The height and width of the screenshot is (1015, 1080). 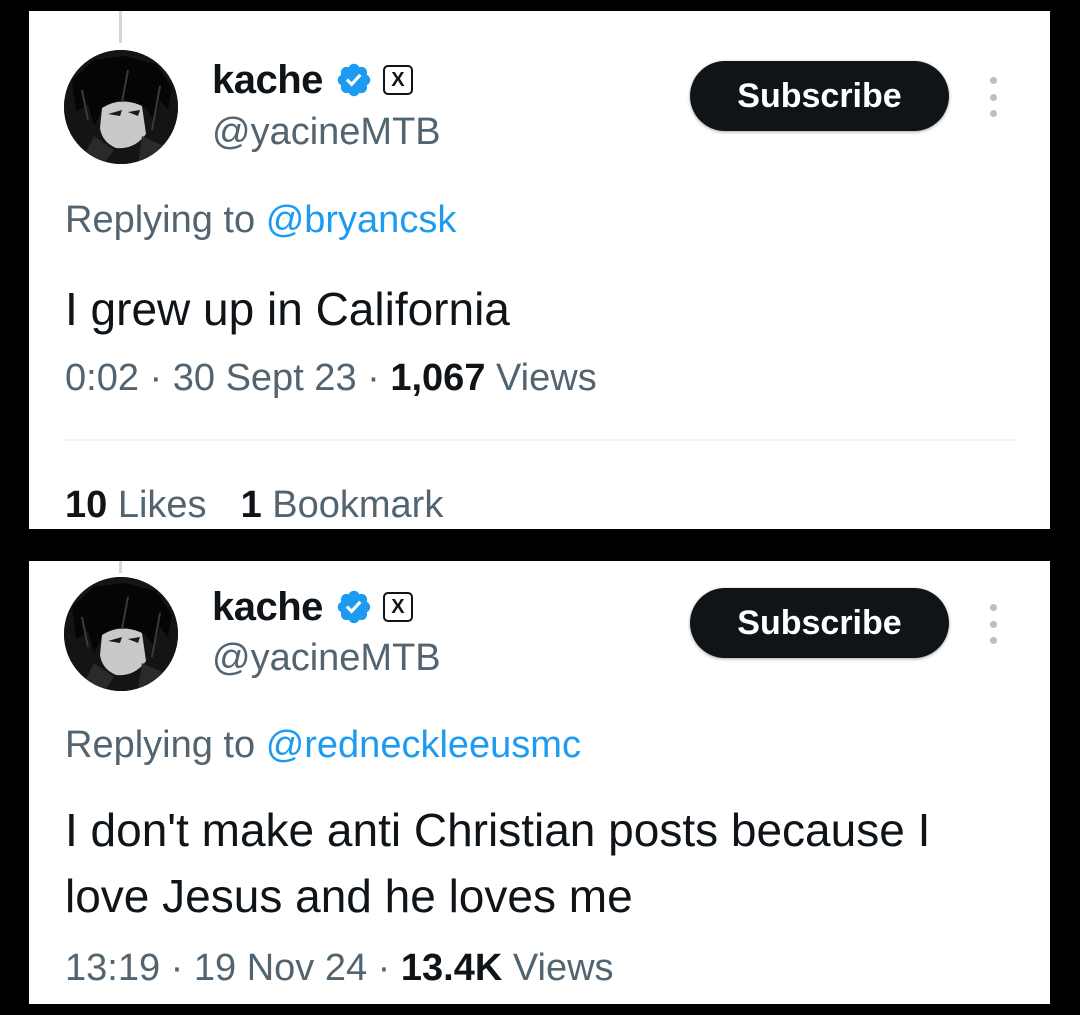 I want to click on replying-to-mention: @redneckleeusmc, so click(x=423, y=745).